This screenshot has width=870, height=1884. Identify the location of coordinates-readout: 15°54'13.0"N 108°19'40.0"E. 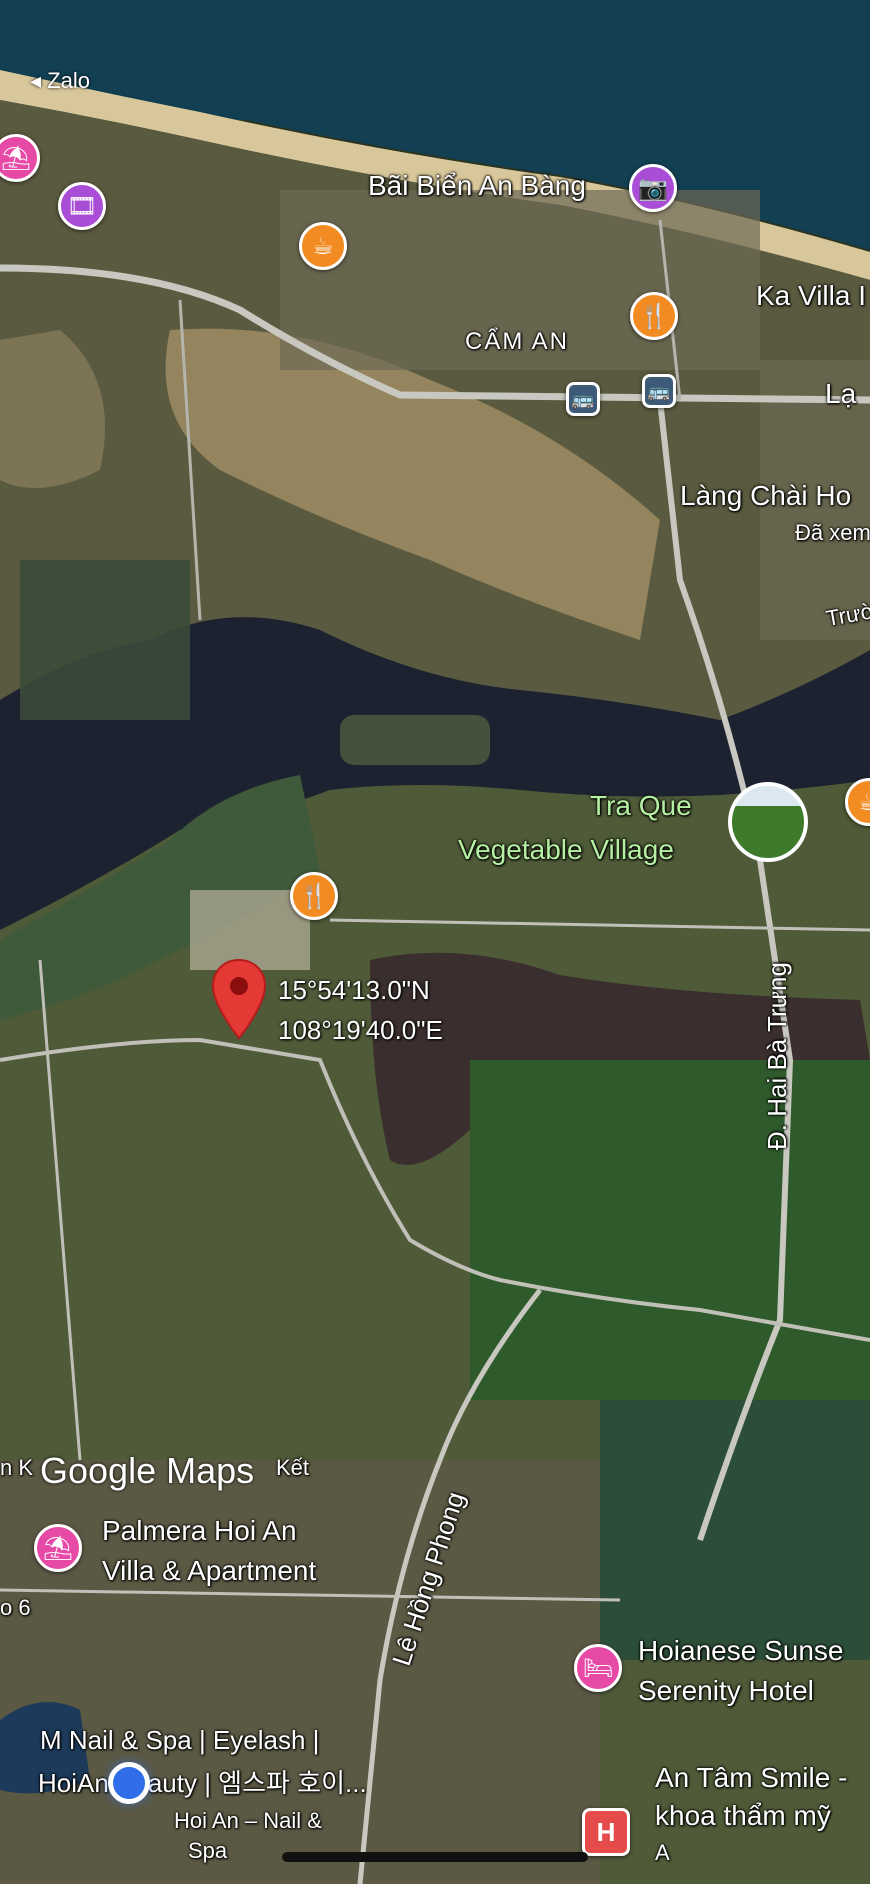
(360, 1010).